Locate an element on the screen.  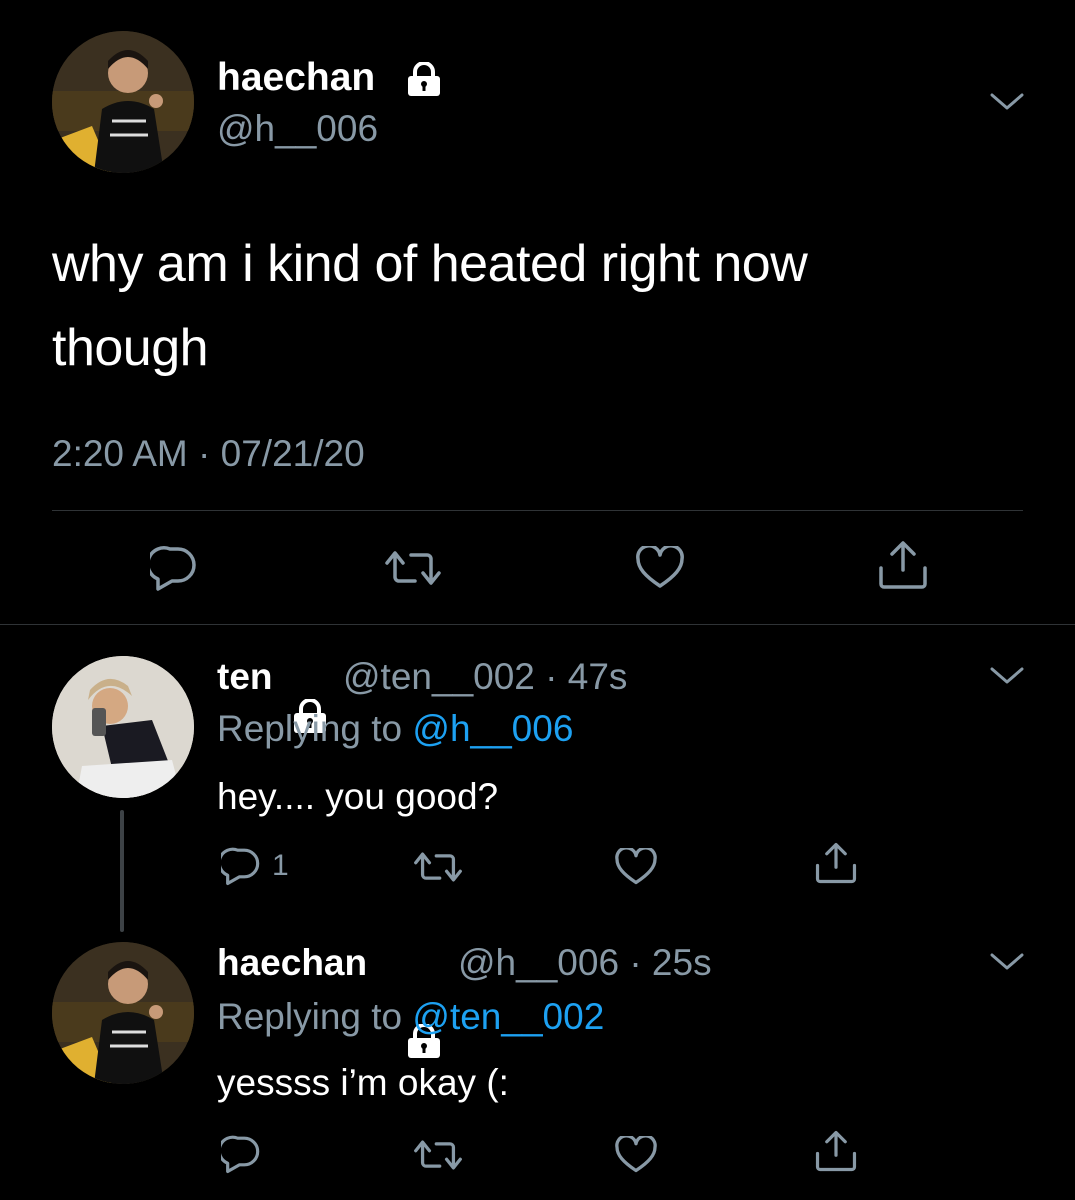
reply-meta: @h__006 · 25s is located at coordinates (585, 963).